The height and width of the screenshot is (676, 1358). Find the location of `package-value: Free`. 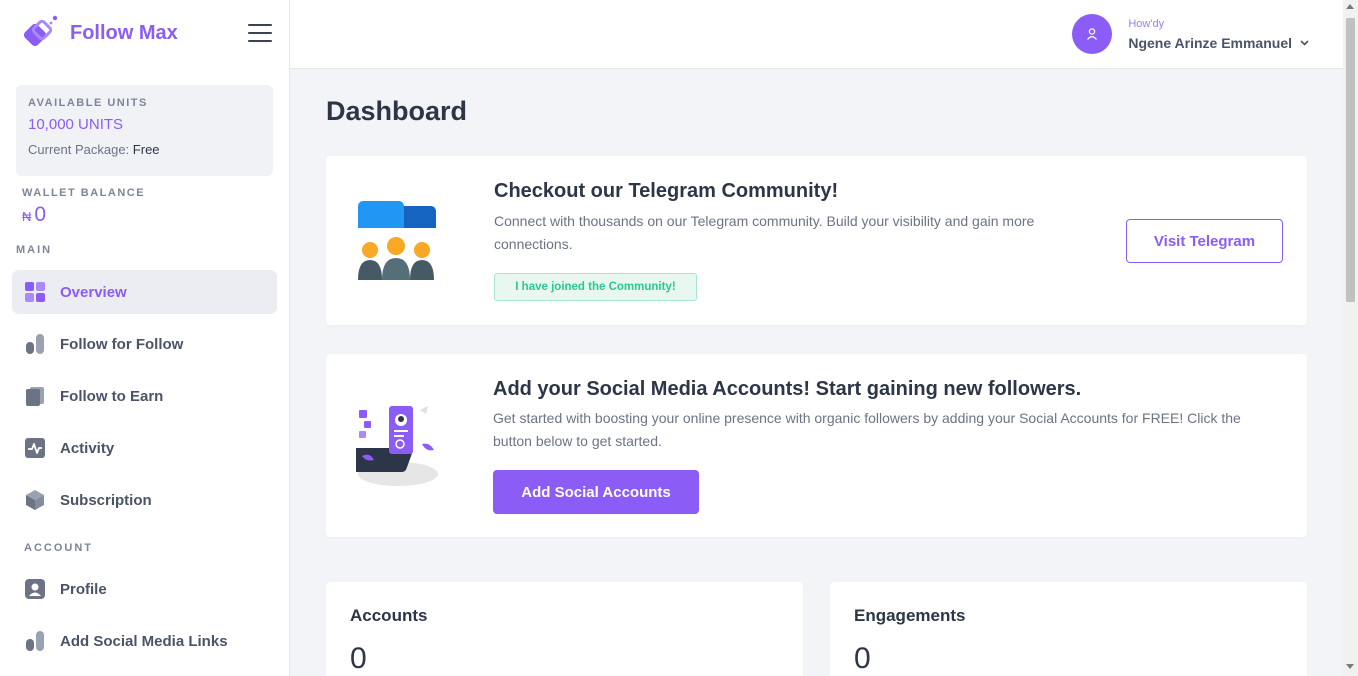

package-value: Free is located at coordinates (146, 149).